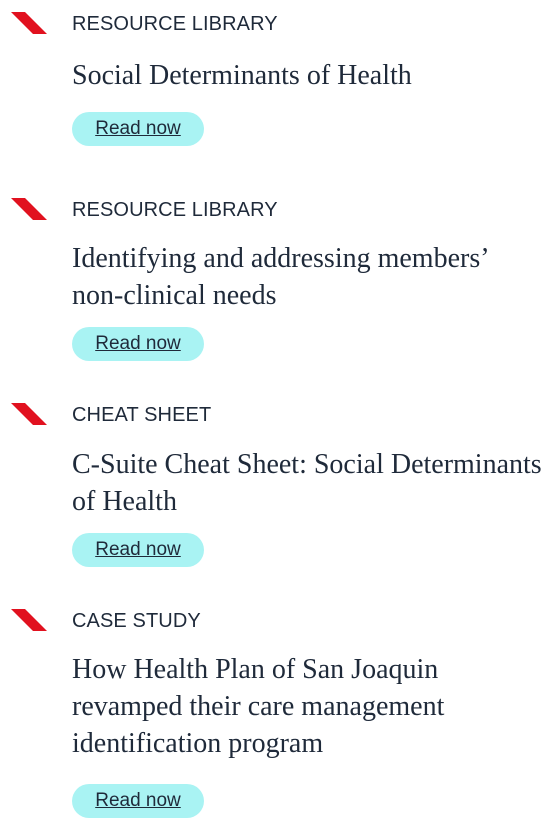  I want to click on category-label: CASE STUDY, so click(136, 621).